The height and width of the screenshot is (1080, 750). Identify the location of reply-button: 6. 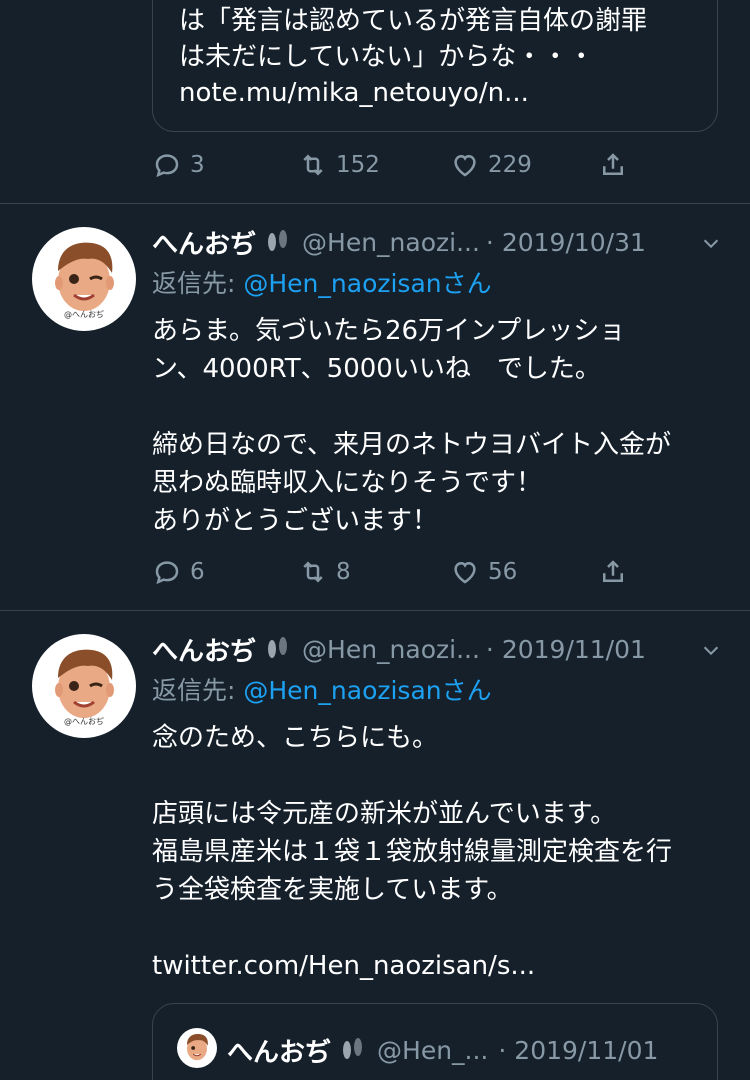
(178, 572).